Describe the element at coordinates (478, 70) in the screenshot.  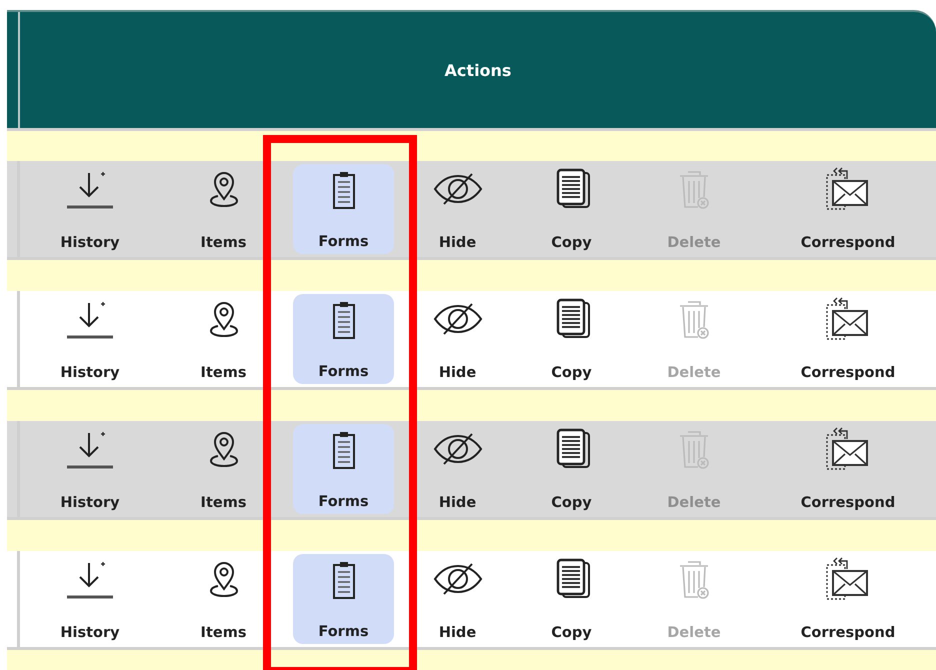
I see `column-header: Actions` at that location.